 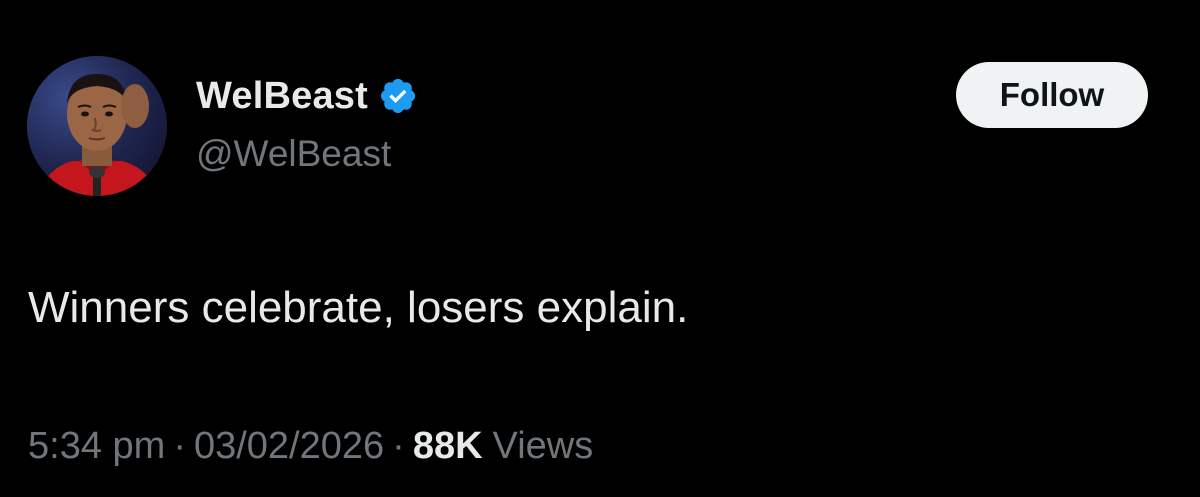 What do you see at coordinates (358, 307) in the screenshot?
I see `tweet-text: Winners celebrate, losers explain.` at bounding box center [358, 307].